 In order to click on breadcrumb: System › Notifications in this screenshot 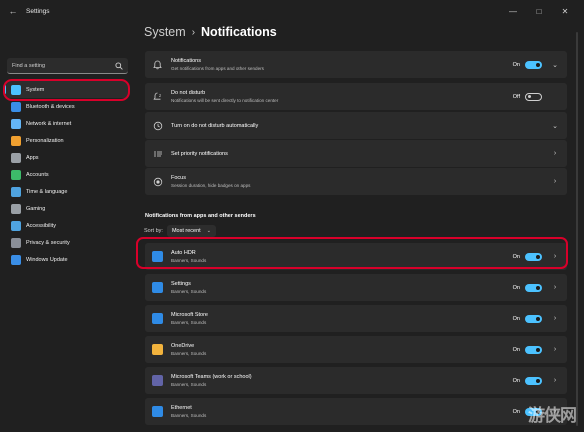, I will do `click(210, 32)`.